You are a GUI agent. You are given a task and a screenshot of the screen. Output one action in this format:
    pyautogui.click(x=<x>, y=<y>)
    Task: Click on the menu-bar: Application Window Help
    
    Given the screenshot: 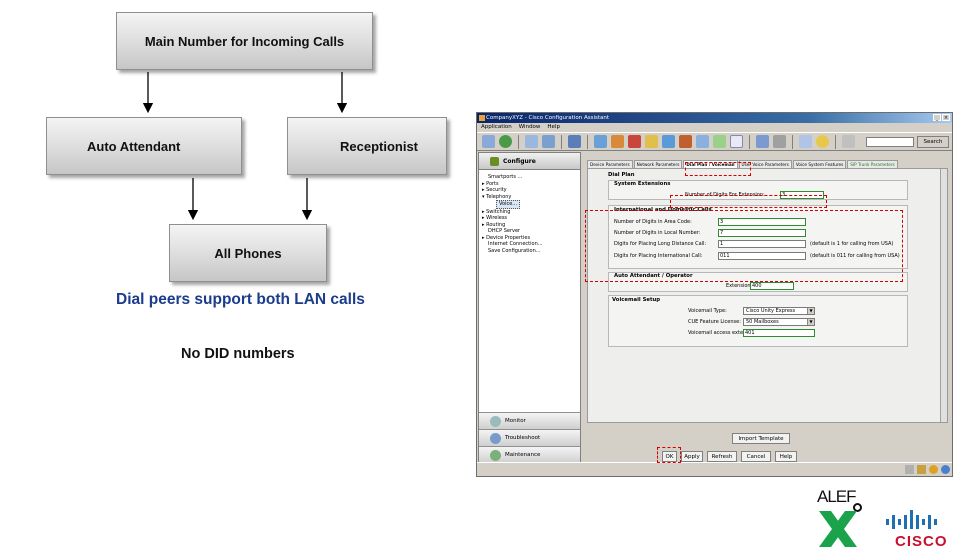 What is the action you would take?
    pyautogui.click(x=714, y=127)
    